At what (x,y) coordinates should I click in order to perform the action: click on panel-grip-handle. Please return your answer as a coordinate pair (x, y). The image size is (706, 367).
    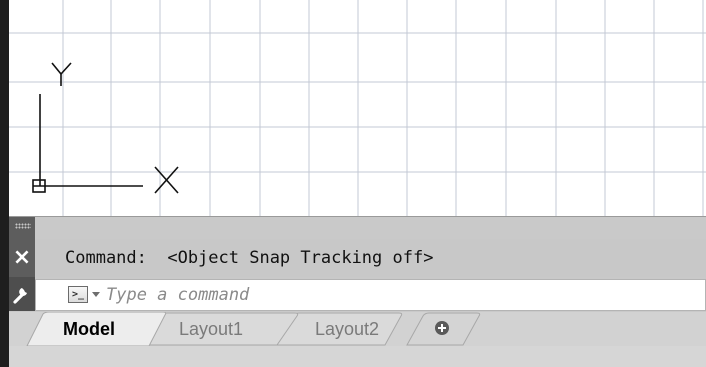
    Looking at the image, I should click on (22, 228).